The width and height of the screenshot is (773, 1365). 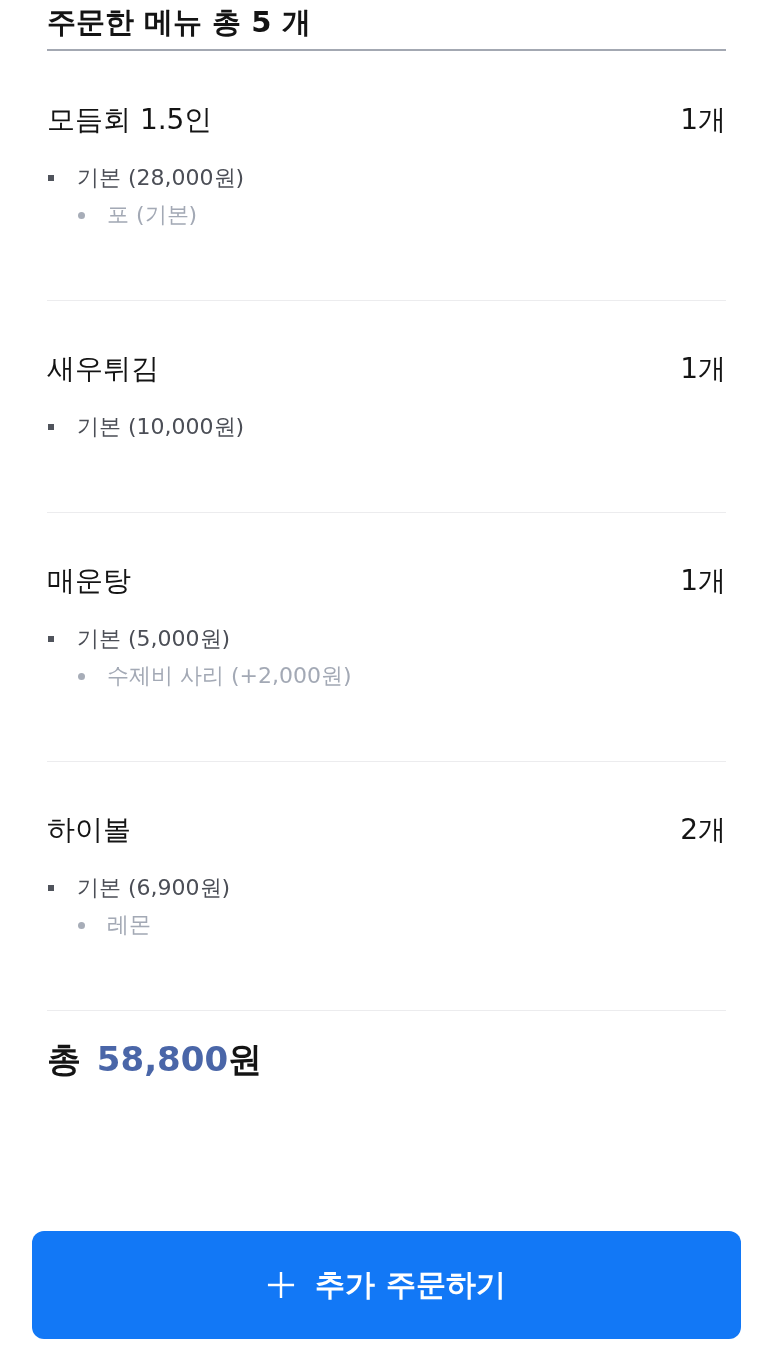 I want to click on menu-item-name: 하이볼, so click(x=89, y=830).